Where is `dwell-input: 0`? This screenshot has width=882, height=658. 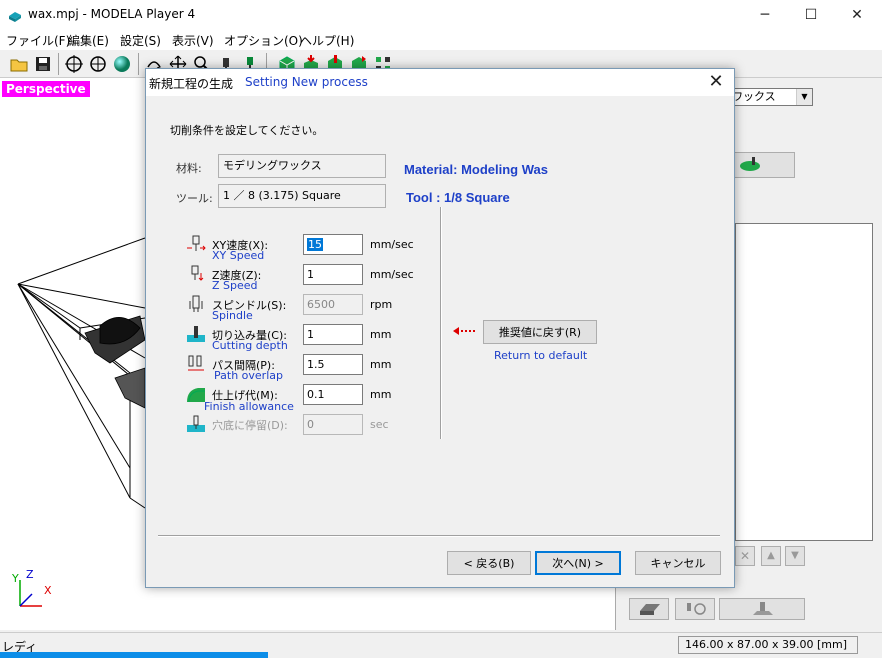 dwell-input: 0 is located at coordinates (333, 424).